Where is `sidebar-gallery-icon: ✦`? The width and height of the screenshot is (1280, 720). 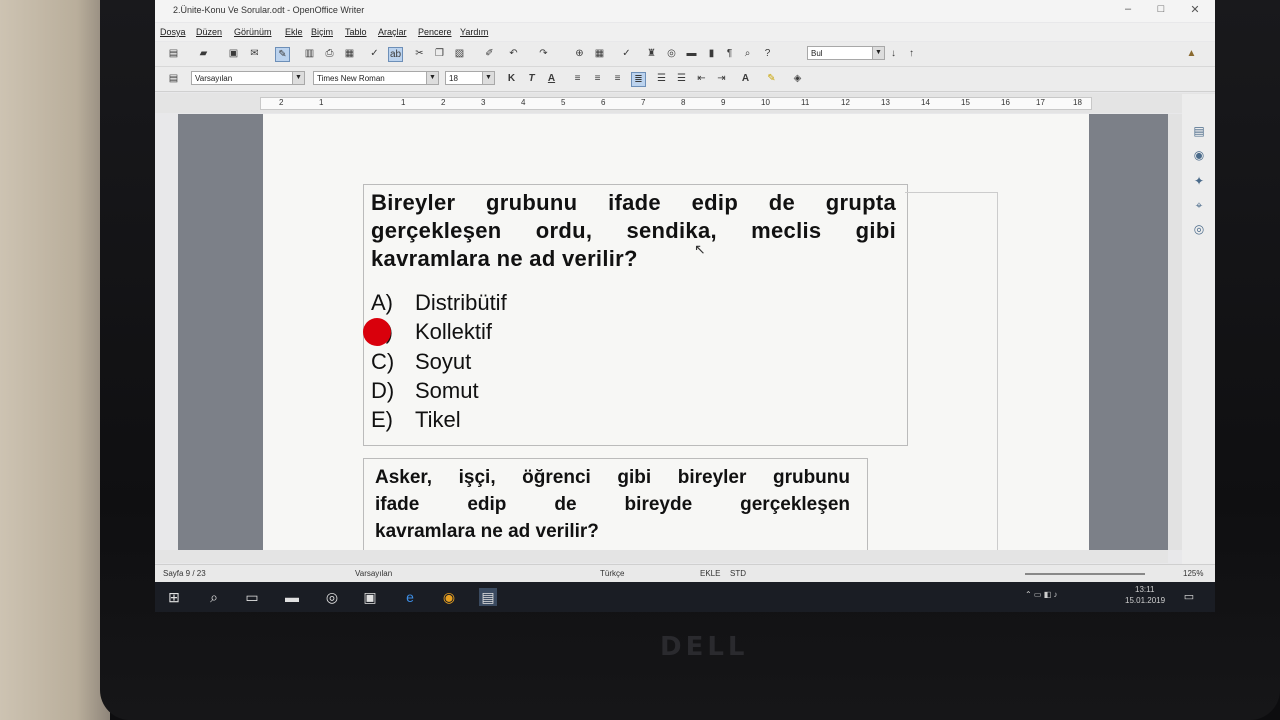 sidebar-gallery-icon: ✦ is located at coordinates (1199, 181).